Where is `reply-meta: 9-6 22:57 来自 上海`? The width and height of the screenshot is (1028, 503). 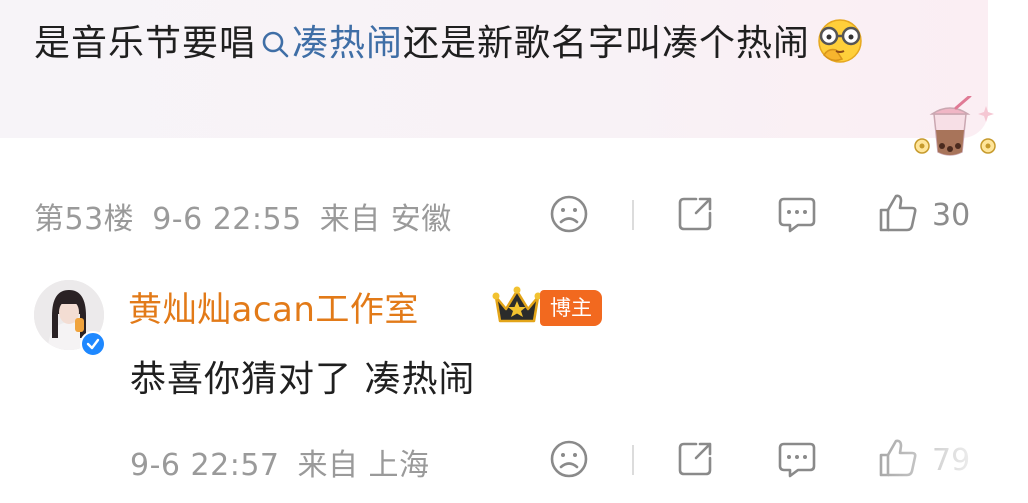
reply-meta: 9-6 22:57 来自 上海 is located at coordinates (280, 462).